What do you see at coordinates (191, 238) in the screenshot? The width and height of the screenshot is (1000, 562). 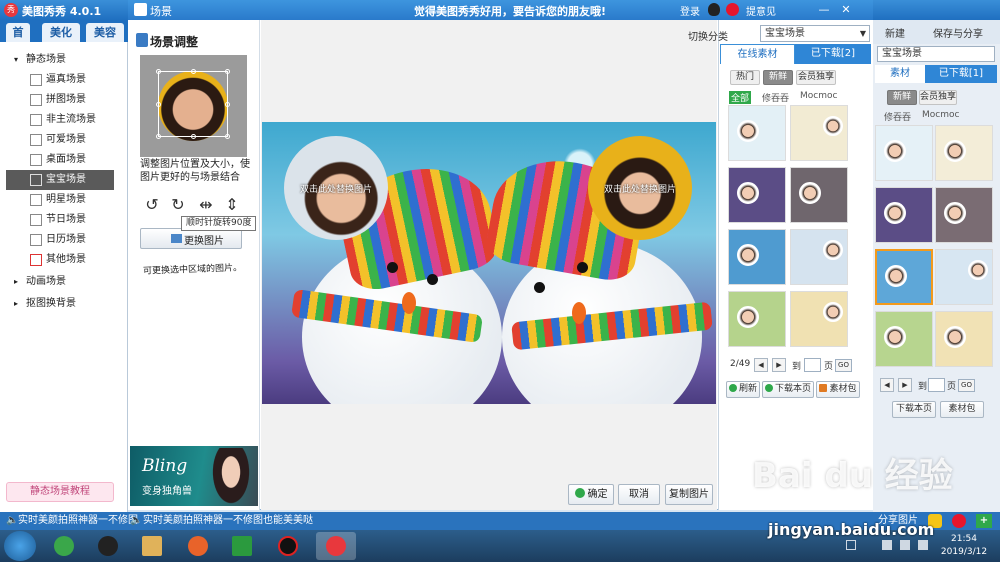 I see `change-image-button: 更换图片` at bounding box center [191, 238].